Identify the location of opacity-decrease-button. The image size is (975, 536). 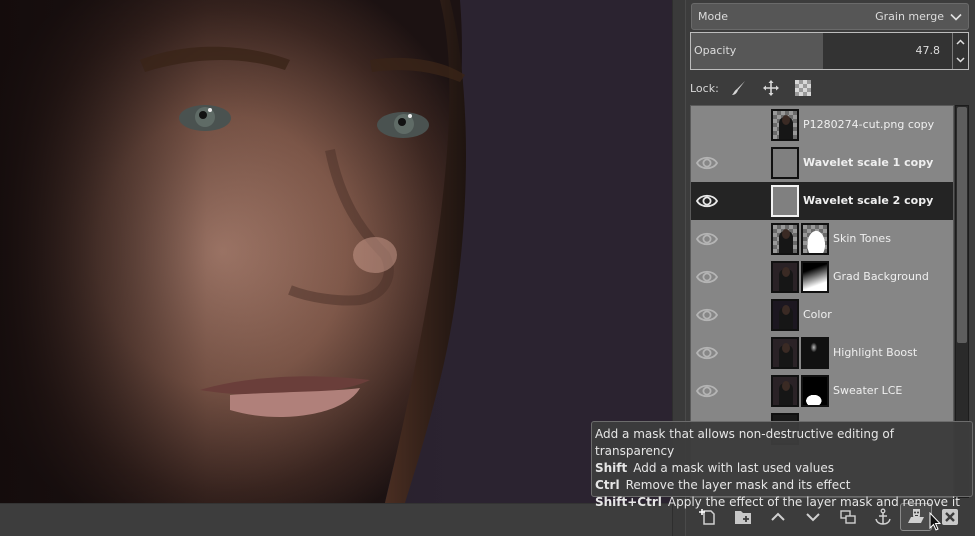
(960, 60).